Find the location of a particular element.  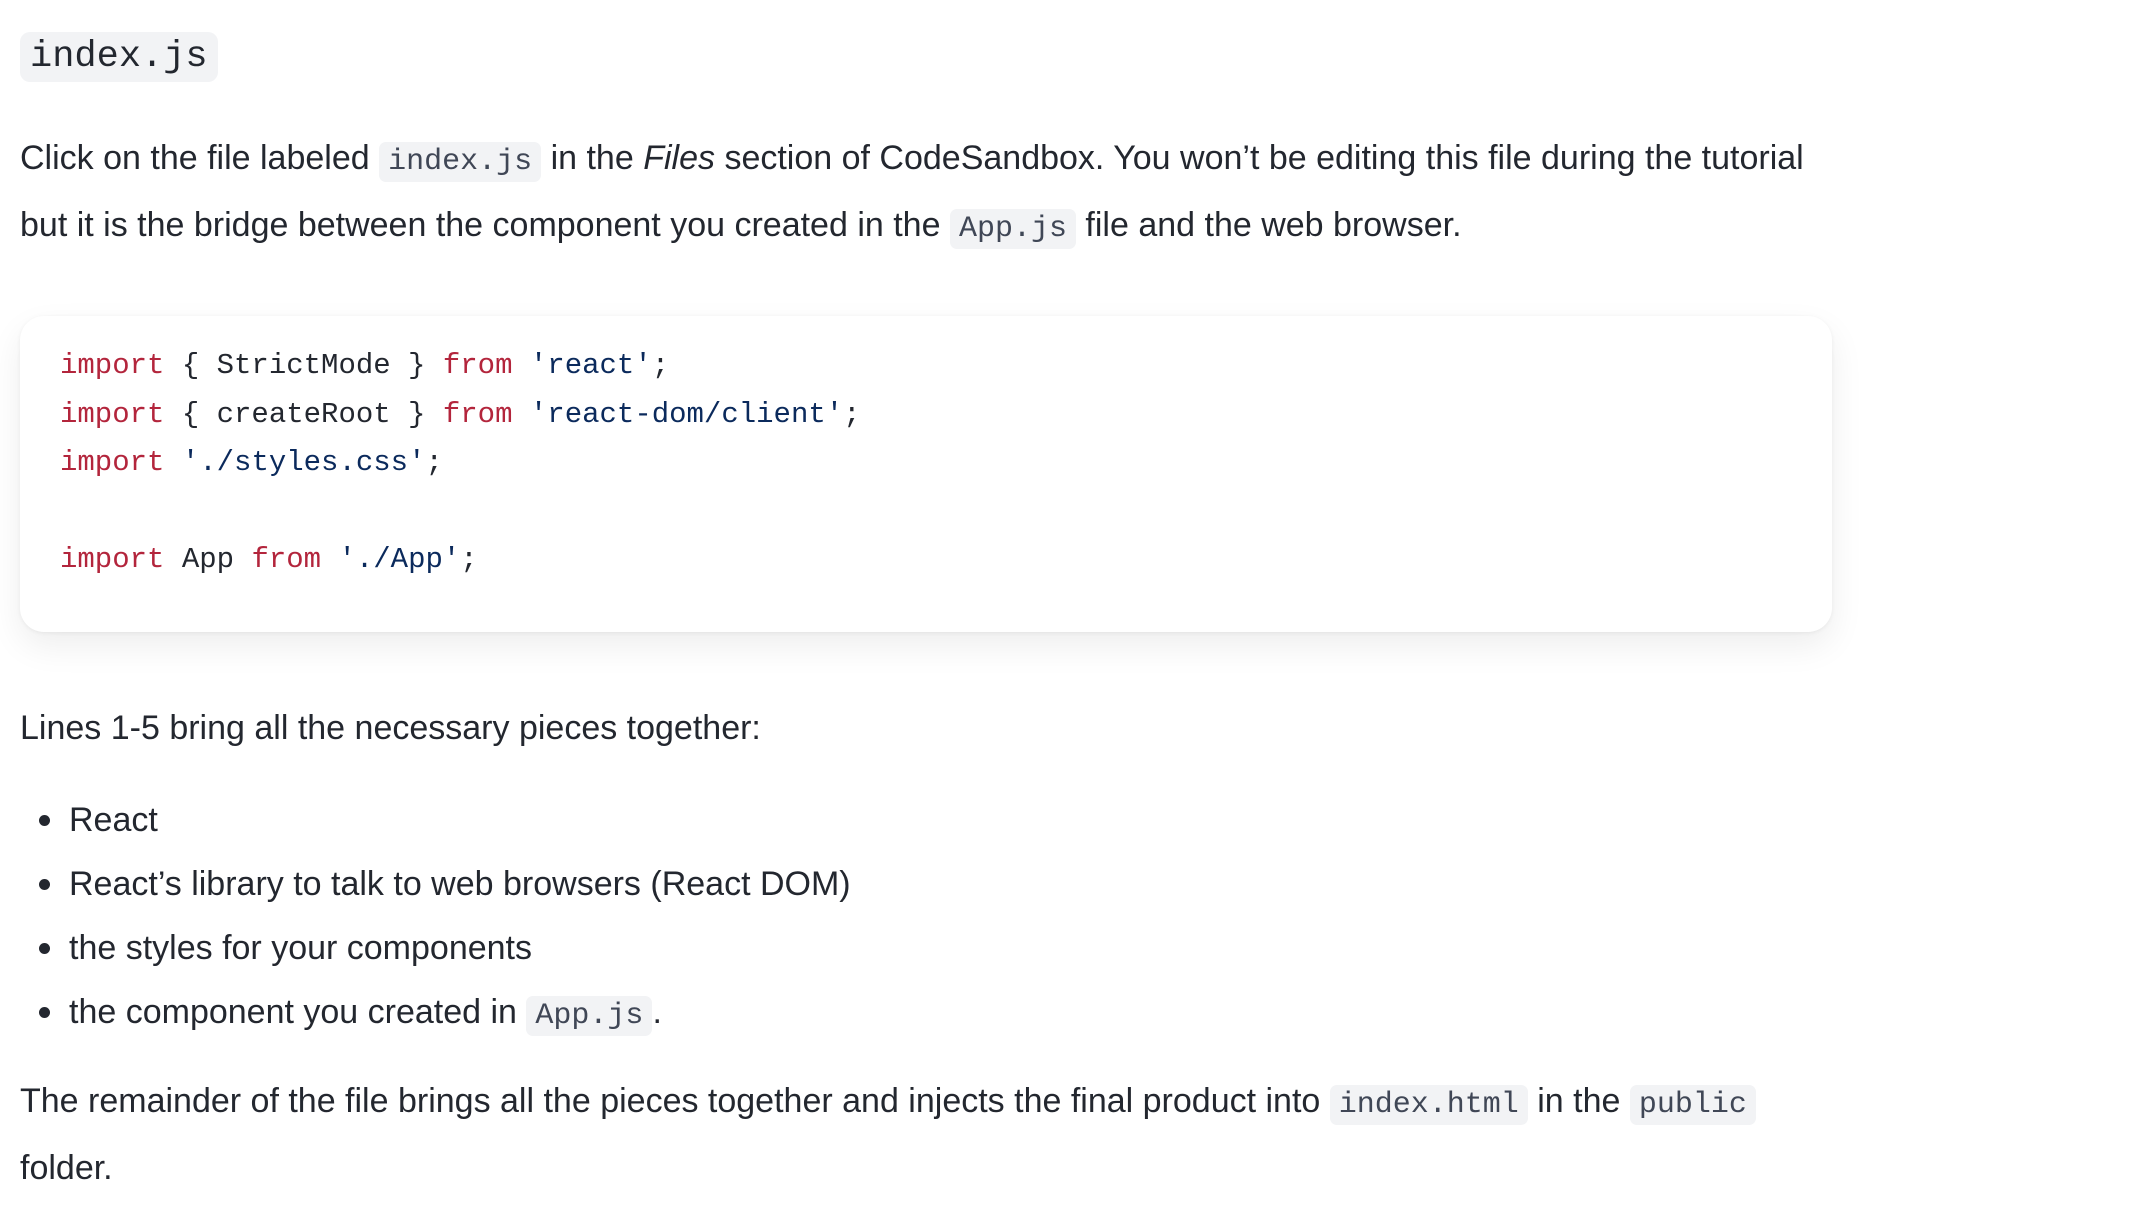

intro-text: file and the web browser. is located at coordinates (1268, 225).